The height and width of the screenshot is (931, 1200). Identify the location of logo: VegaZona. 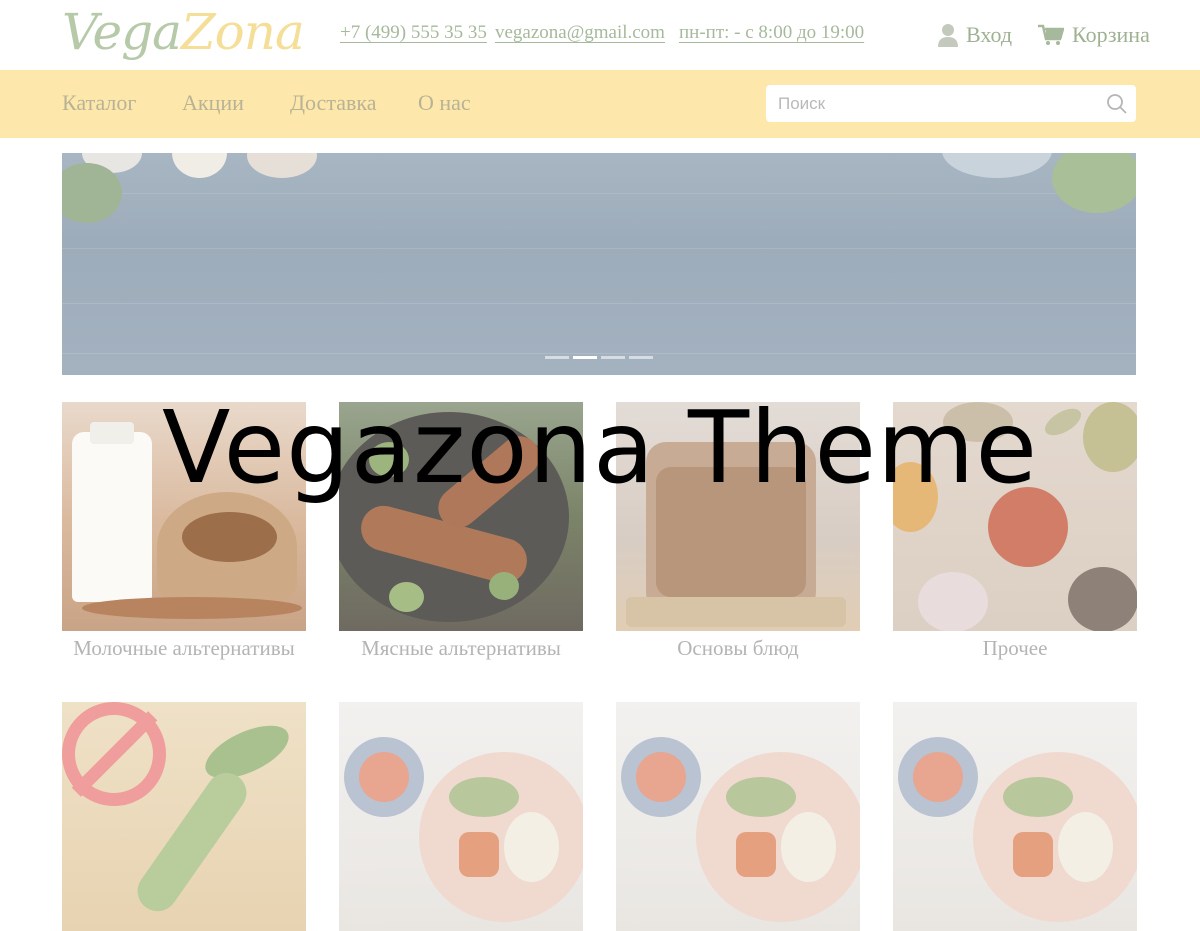
(183, 32).